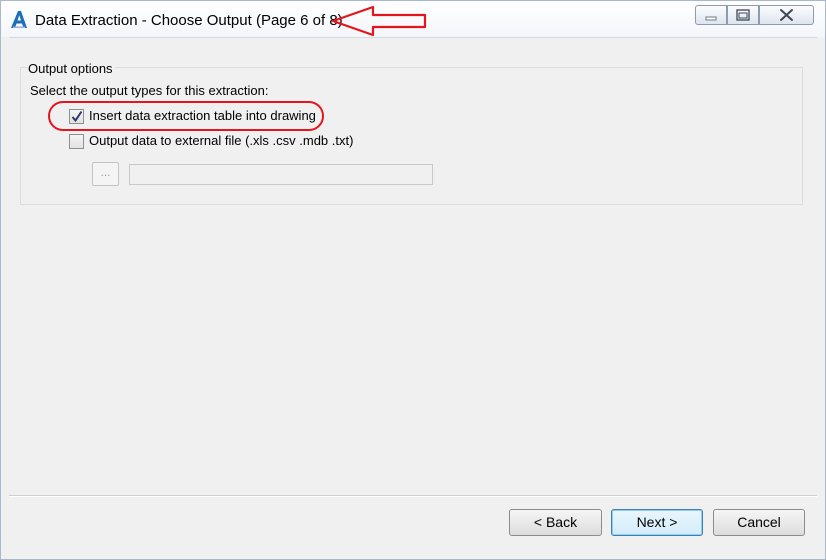  I want to click on file-path-input, so click(281, 174).